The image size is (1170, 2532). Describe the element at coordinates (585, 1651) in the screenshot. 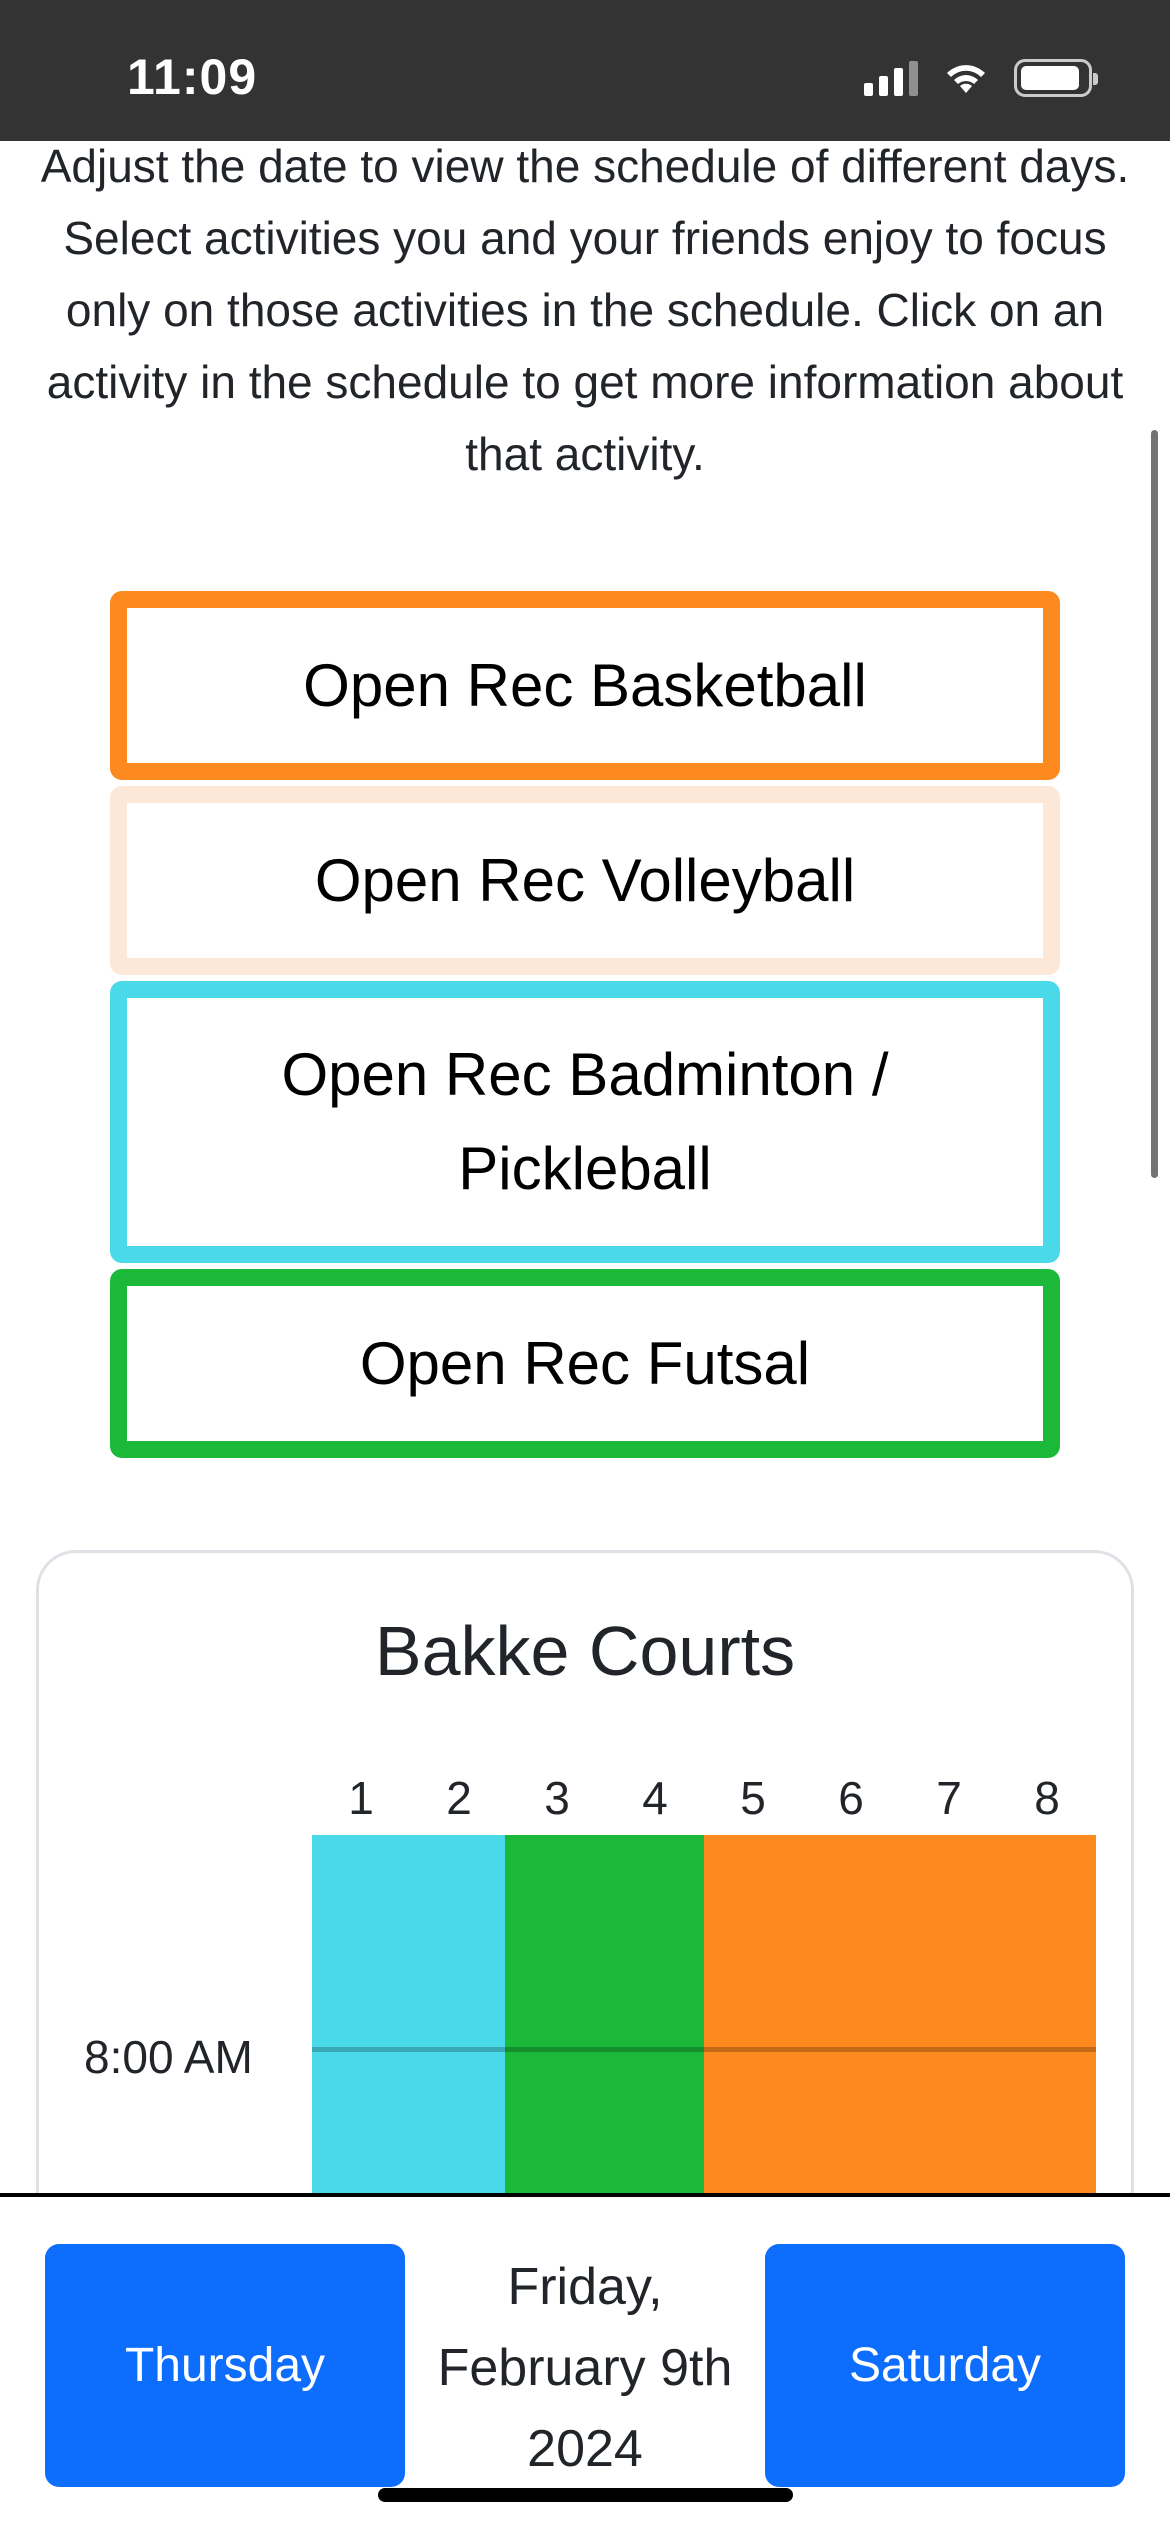

I see `facility-title: Bakke Courts` at that location.